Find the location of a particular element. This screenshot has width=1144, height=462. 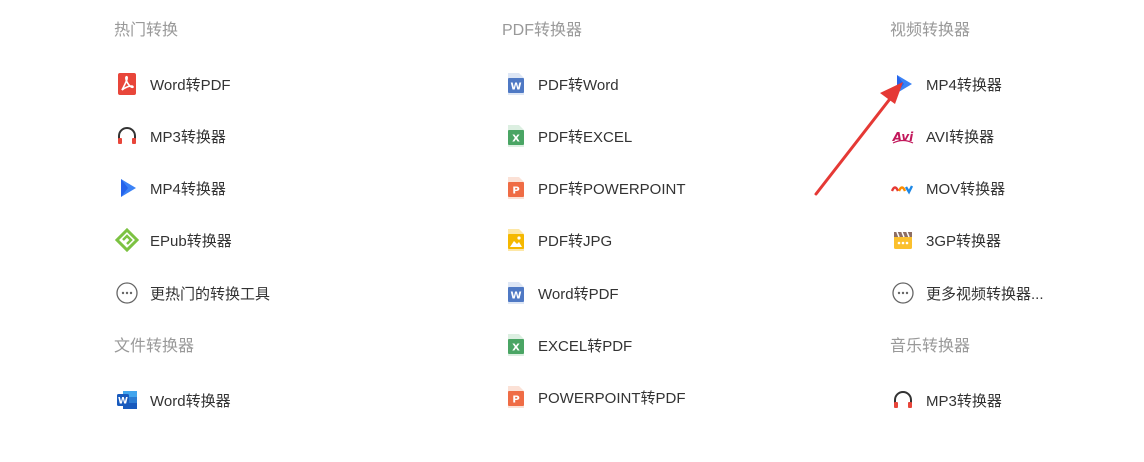

link-word-converter: W Word转换器 is located at coordinates (172, 400).